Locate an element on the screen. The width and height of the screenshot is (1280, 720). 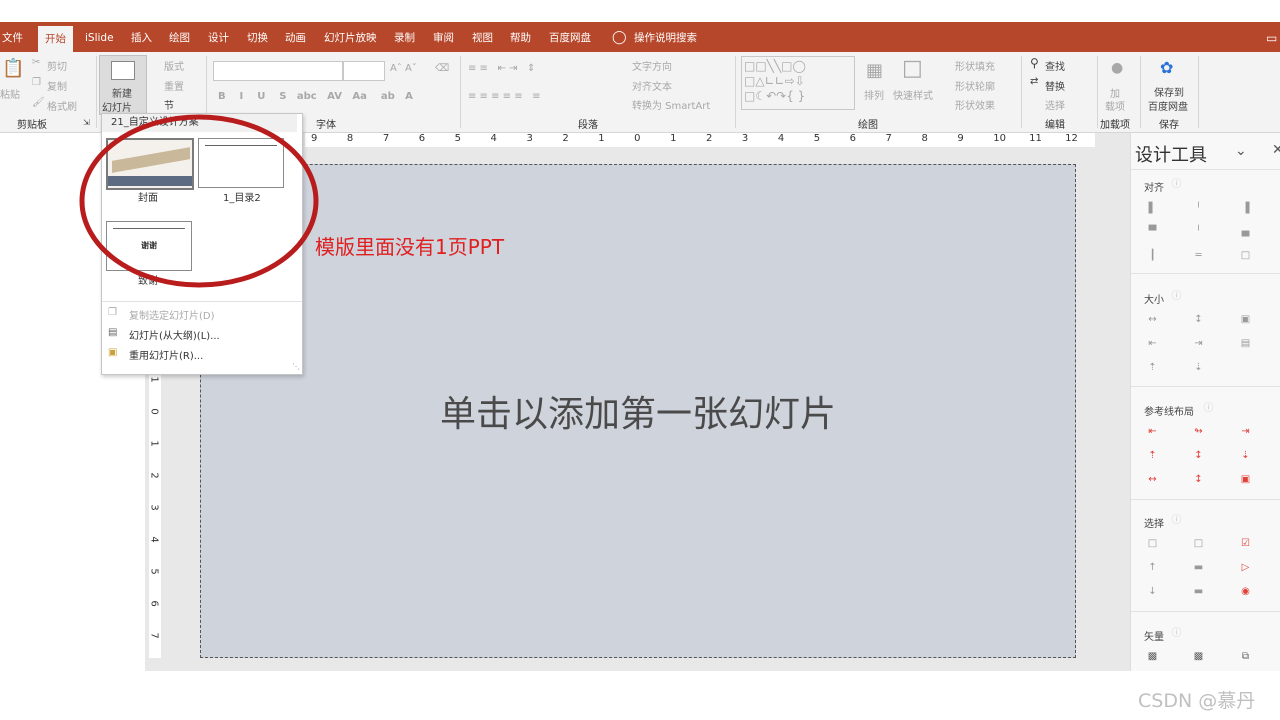
vector-union-icon: ▩ is located at coordinates (1152, 656).